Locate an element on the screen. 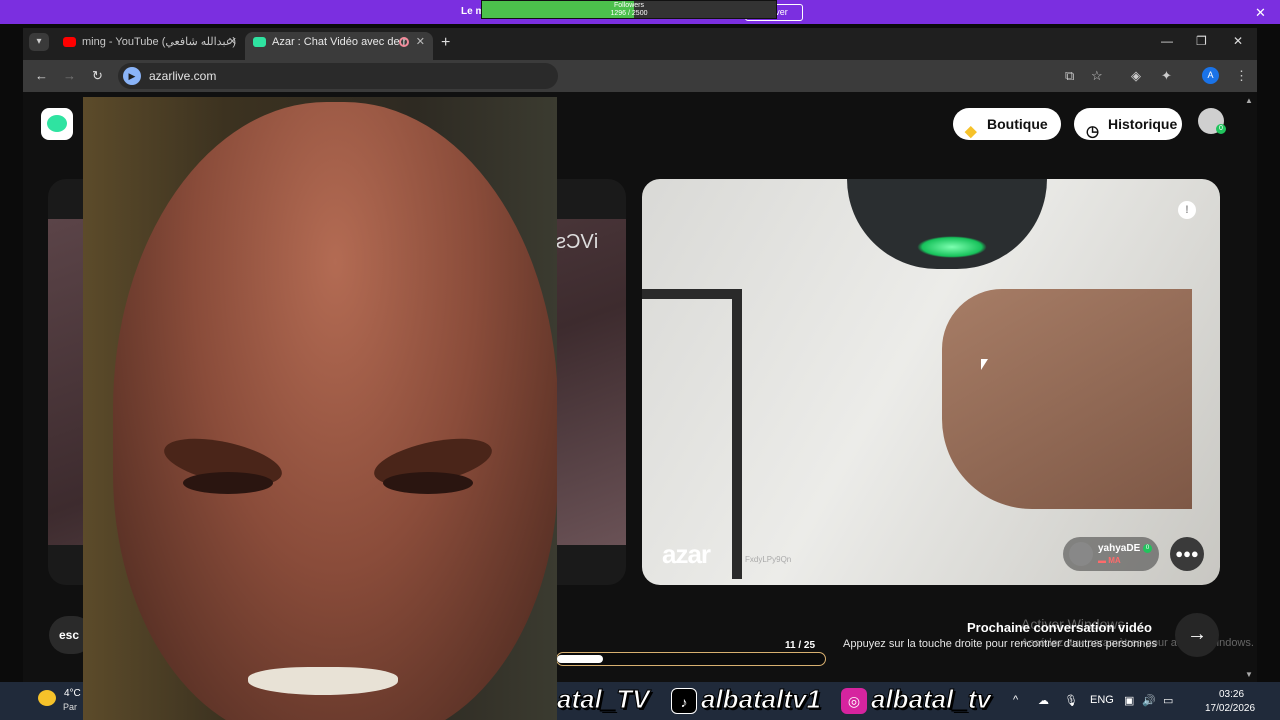 Image resolution: width=1280 pixels, height=720 pixels. historique-button: ◷ Historique is located at coordinates (1128, 124).